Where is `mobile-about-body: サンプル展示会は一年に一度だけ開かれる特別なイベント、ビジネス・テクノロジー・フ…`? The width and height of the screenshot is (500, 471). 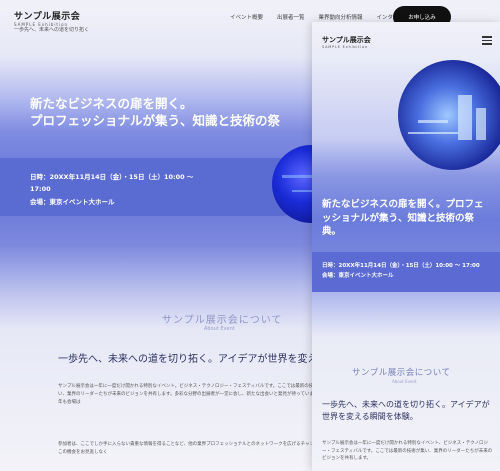 mobile-about-body: サンプル展示会は一年に一度だけ開かれる特別なイベント、ビジネス・テクノロジー・フ… is located at coordinates (407, 451).